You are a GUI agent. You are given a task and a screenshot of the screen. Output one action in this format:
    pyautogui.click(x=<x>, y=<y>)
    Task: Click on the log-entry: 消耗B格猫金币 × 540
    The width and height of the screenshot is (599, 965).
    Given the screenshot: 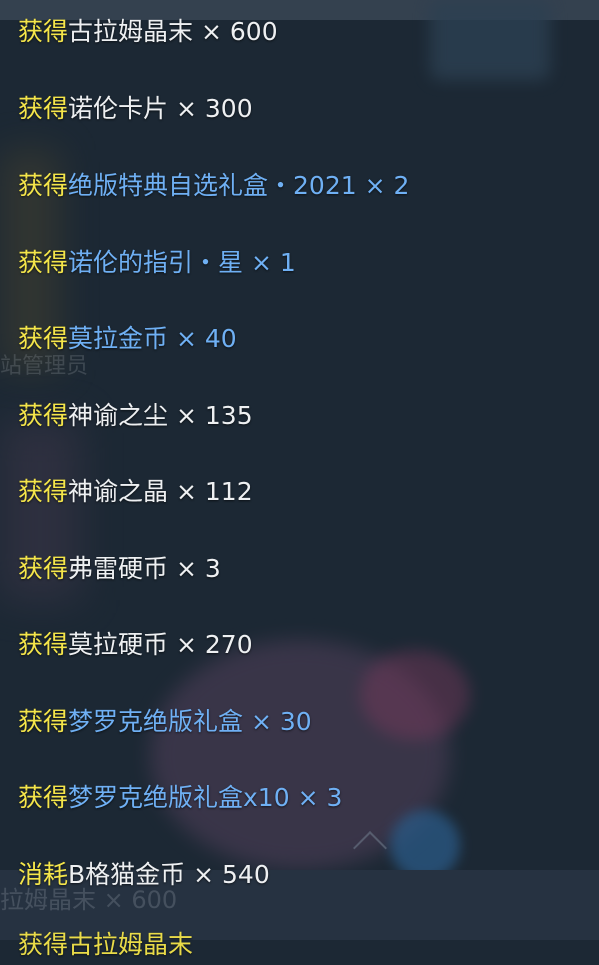 What is the action you would take?
    pyautogui.click(x=144, y=875)
    